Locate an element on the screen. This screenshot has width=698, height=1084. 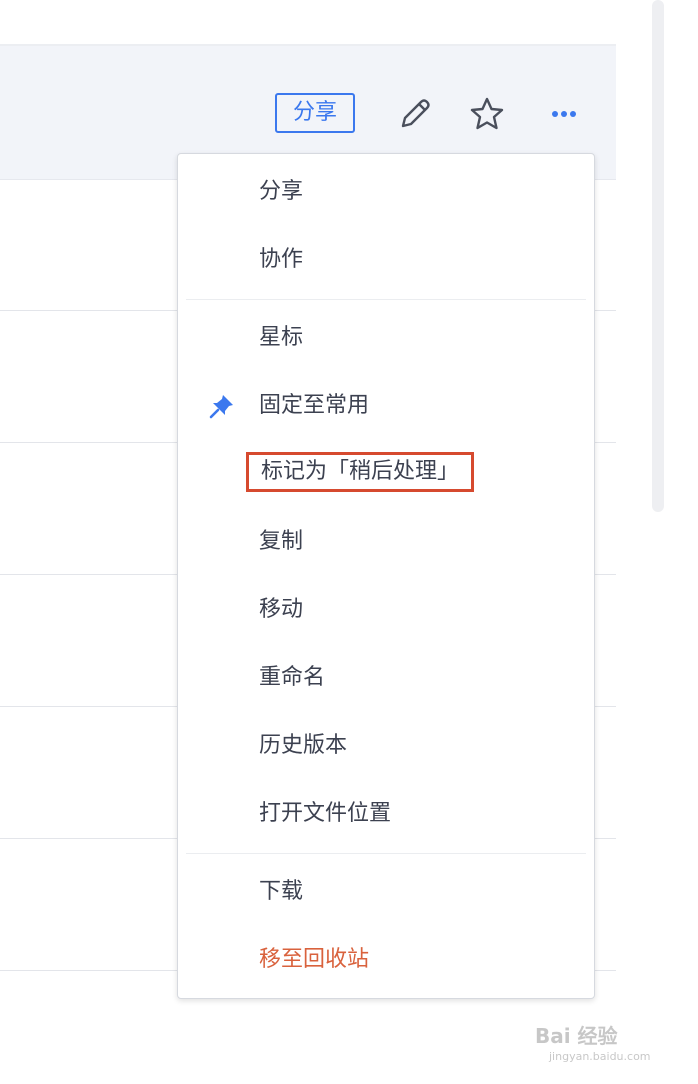
more-icon is located at coordinates (564, 114).